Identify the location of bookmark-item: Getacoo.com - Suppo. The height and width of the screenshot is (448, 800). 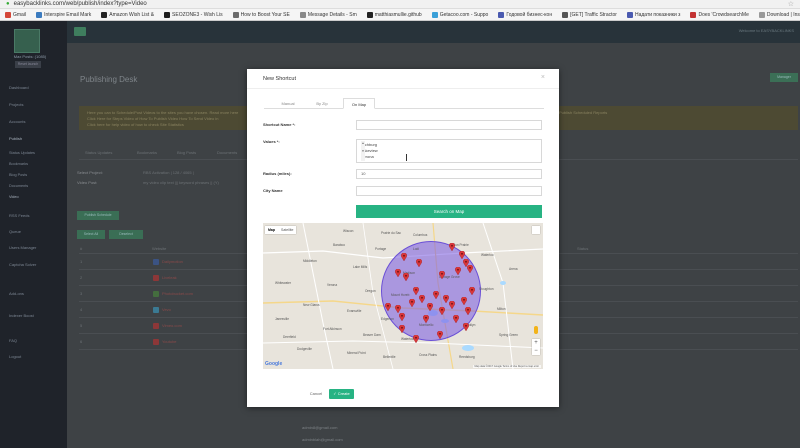
(460, 14).